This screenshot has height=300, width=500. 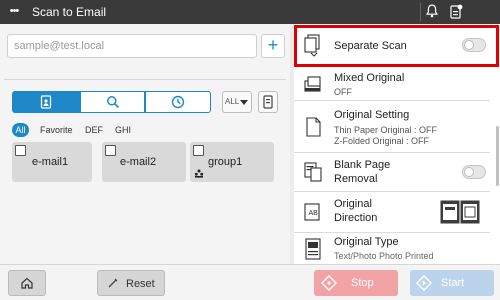 I want to click on reset-icon, so click(x=113, y=283).